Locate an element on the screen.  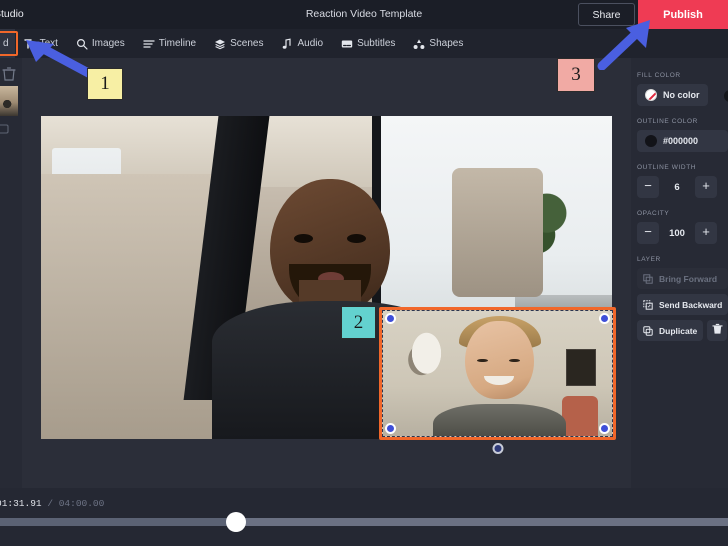
tab-text: Text is located at coordinates (41, 43).